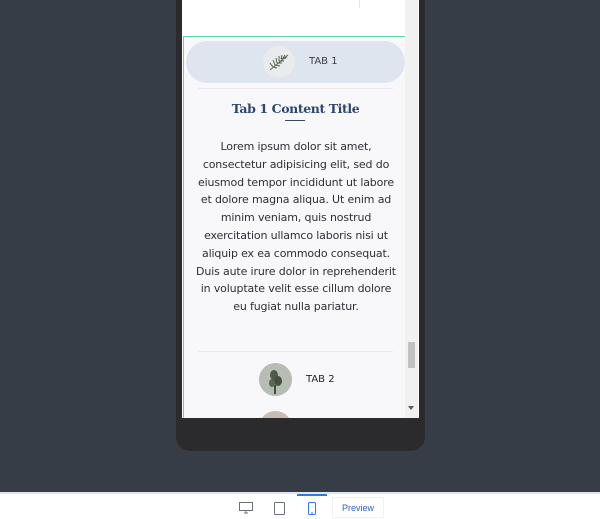  Describe the element at coordinates (411, 209) in the screenshot. I see `preview-scrollbar` at that location.